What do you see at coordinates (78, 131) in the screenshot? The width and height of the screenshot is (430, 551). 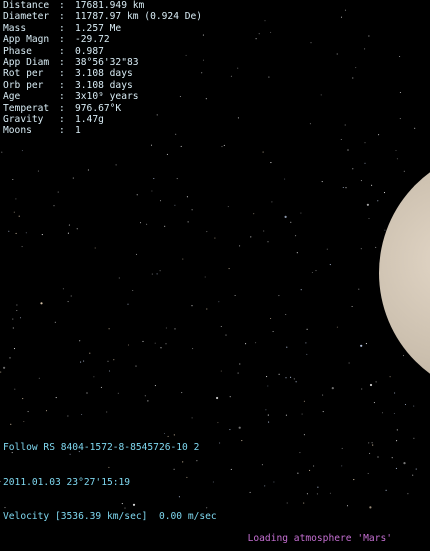 I see `info-value: 1` at bounding box center [78, 131].